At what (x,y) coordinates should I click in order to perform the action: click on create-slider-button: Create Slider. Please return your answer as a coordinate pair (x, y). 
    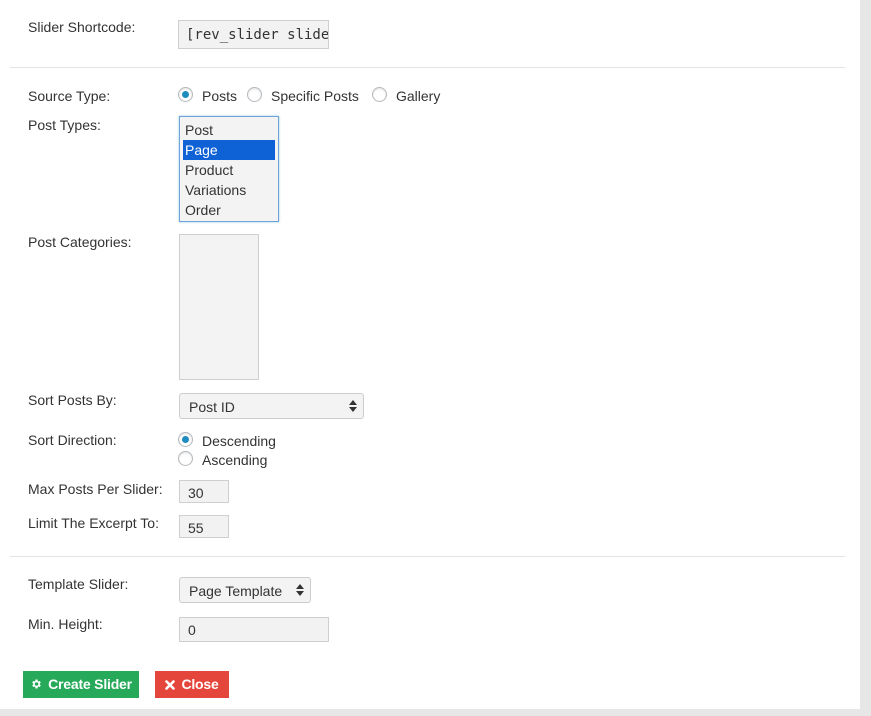
    Looking at the image, I should click on (81, 684).